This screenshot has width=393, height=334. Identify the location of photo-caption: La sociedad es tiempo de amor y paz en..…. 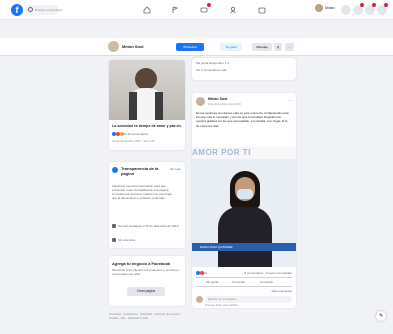
(147, 126).